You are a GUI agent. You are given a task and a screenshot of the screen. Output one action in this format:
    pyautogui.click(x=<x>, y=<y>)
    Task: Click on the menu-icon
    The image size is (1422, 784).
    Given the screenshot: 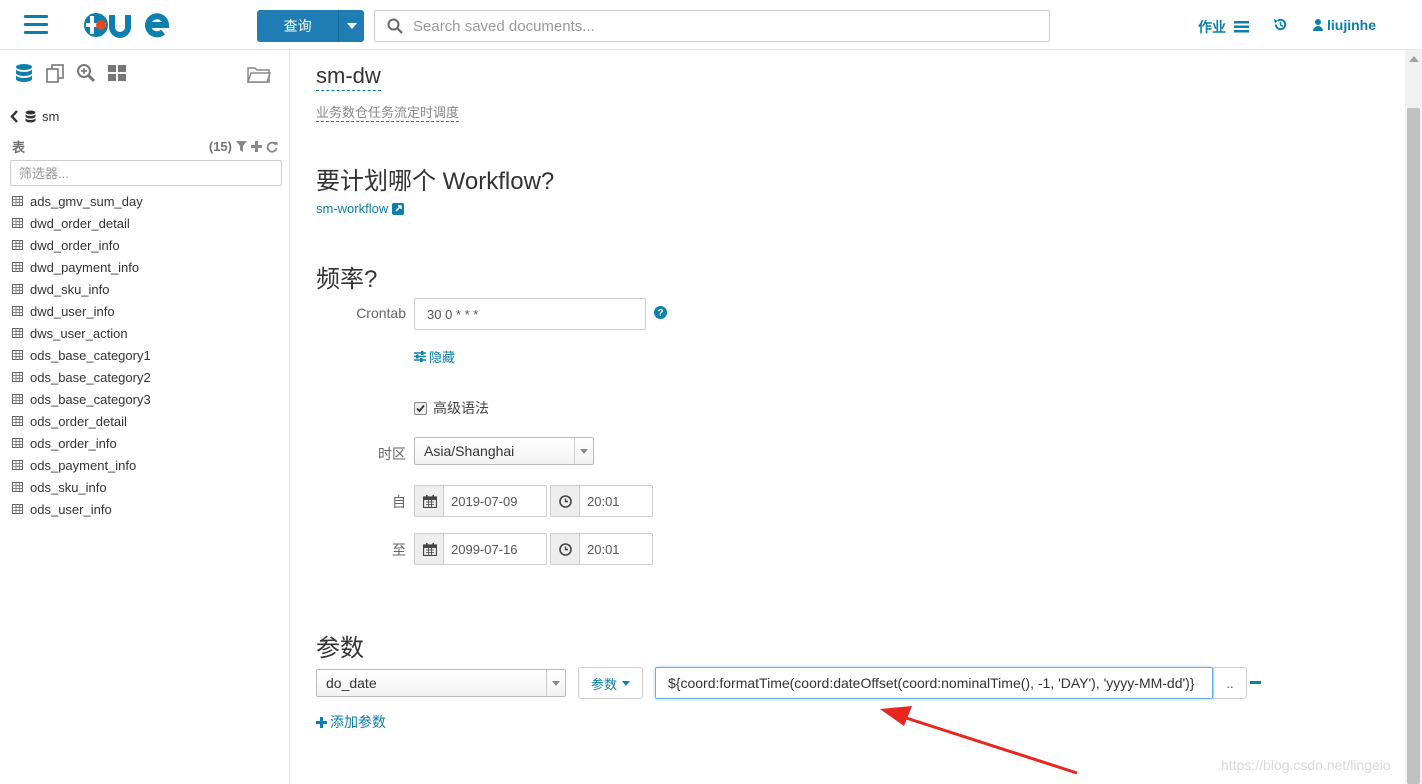 What is the action you would take?
    pyautogui.click(x=36, y=25)
    